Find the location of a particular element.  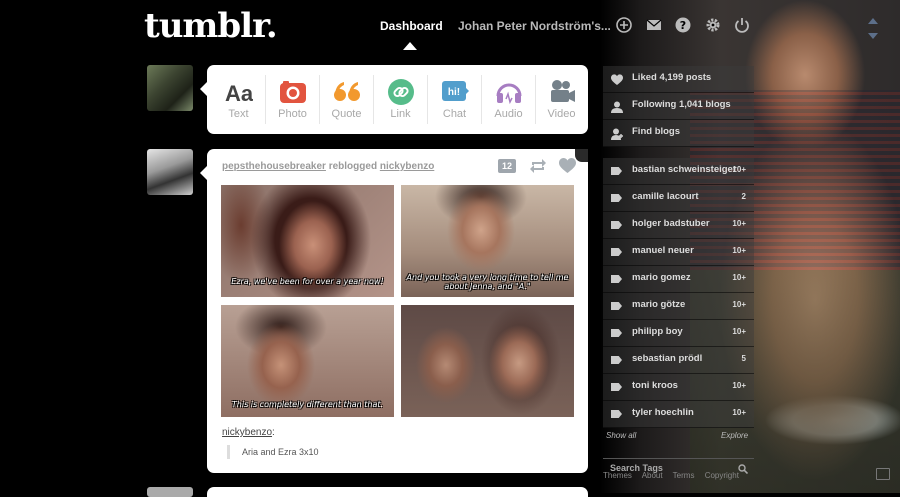

sidebar-tag-item: toni kroos 10+ is located at coordinates (678, 387).